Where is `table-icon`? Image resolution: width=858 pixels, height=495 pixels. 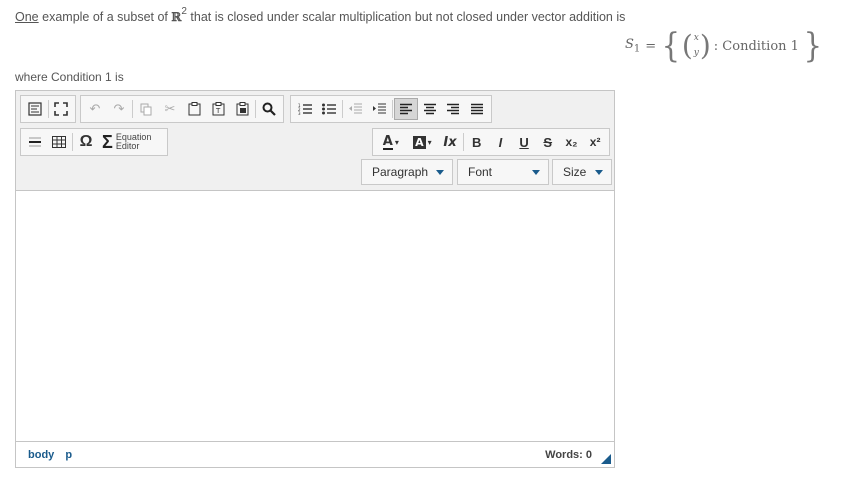
table-icon is located at coordinates (59, 142).